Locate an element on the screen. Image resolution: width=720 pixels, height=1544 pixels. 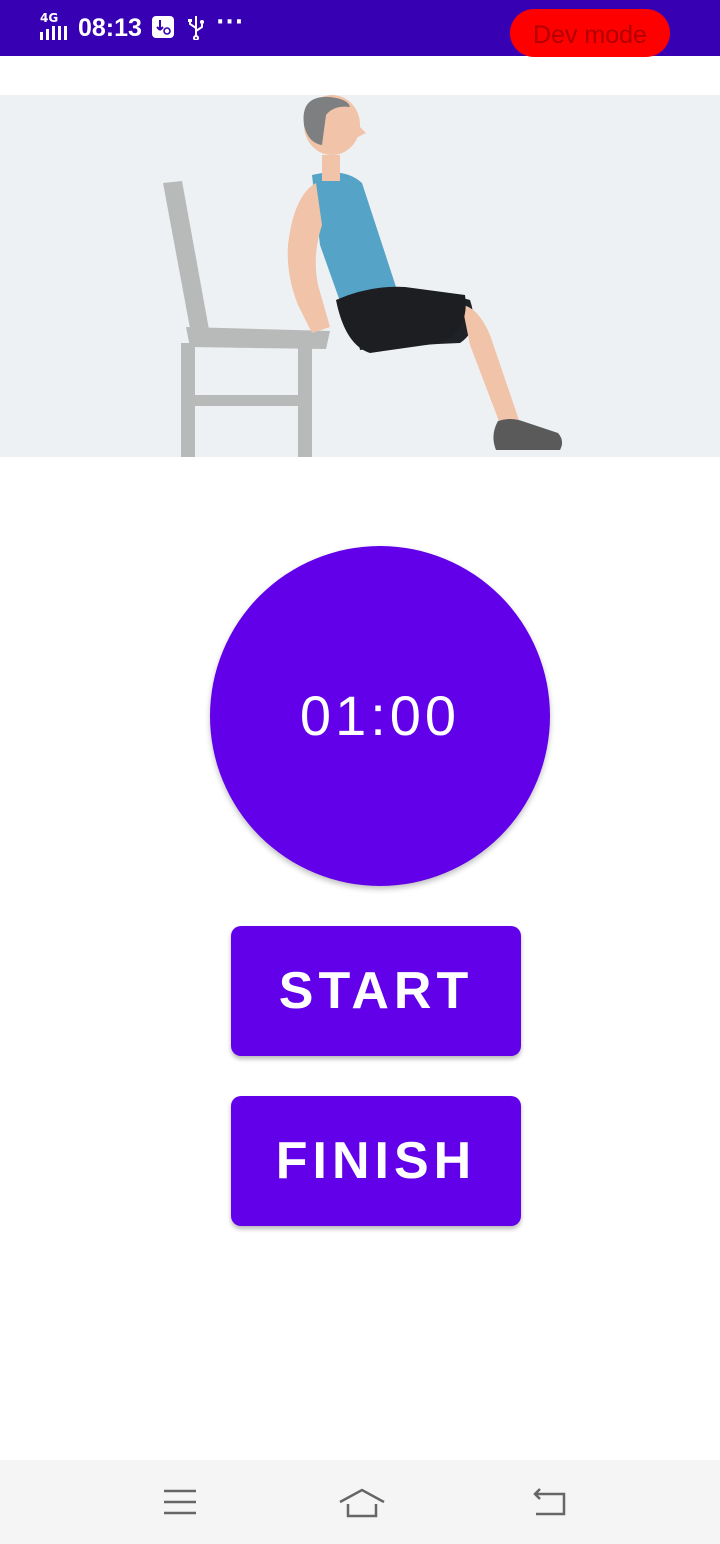
dev-mode-badge: Dev mode is located at coordinates (590, 33).